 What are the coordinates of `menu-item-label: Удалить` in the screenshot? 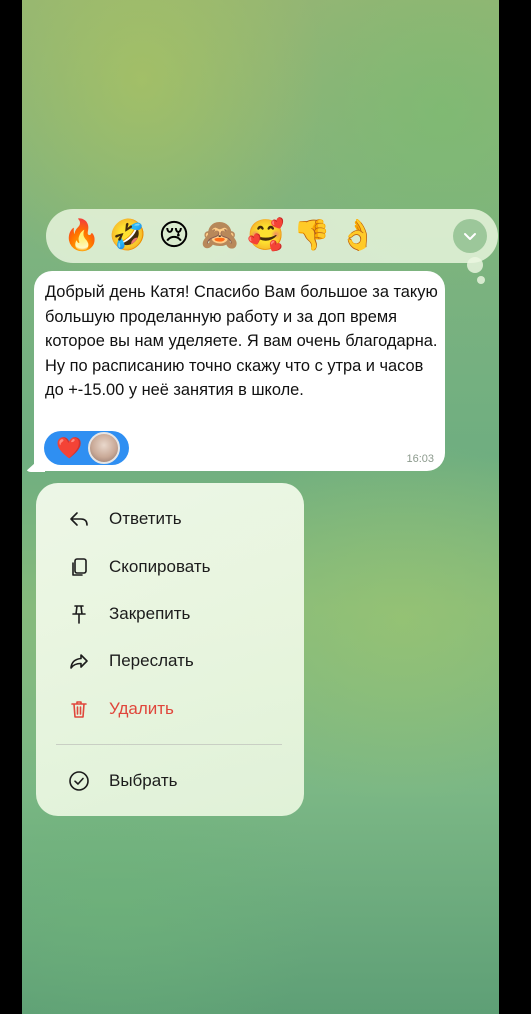 It's located at (141, 708).